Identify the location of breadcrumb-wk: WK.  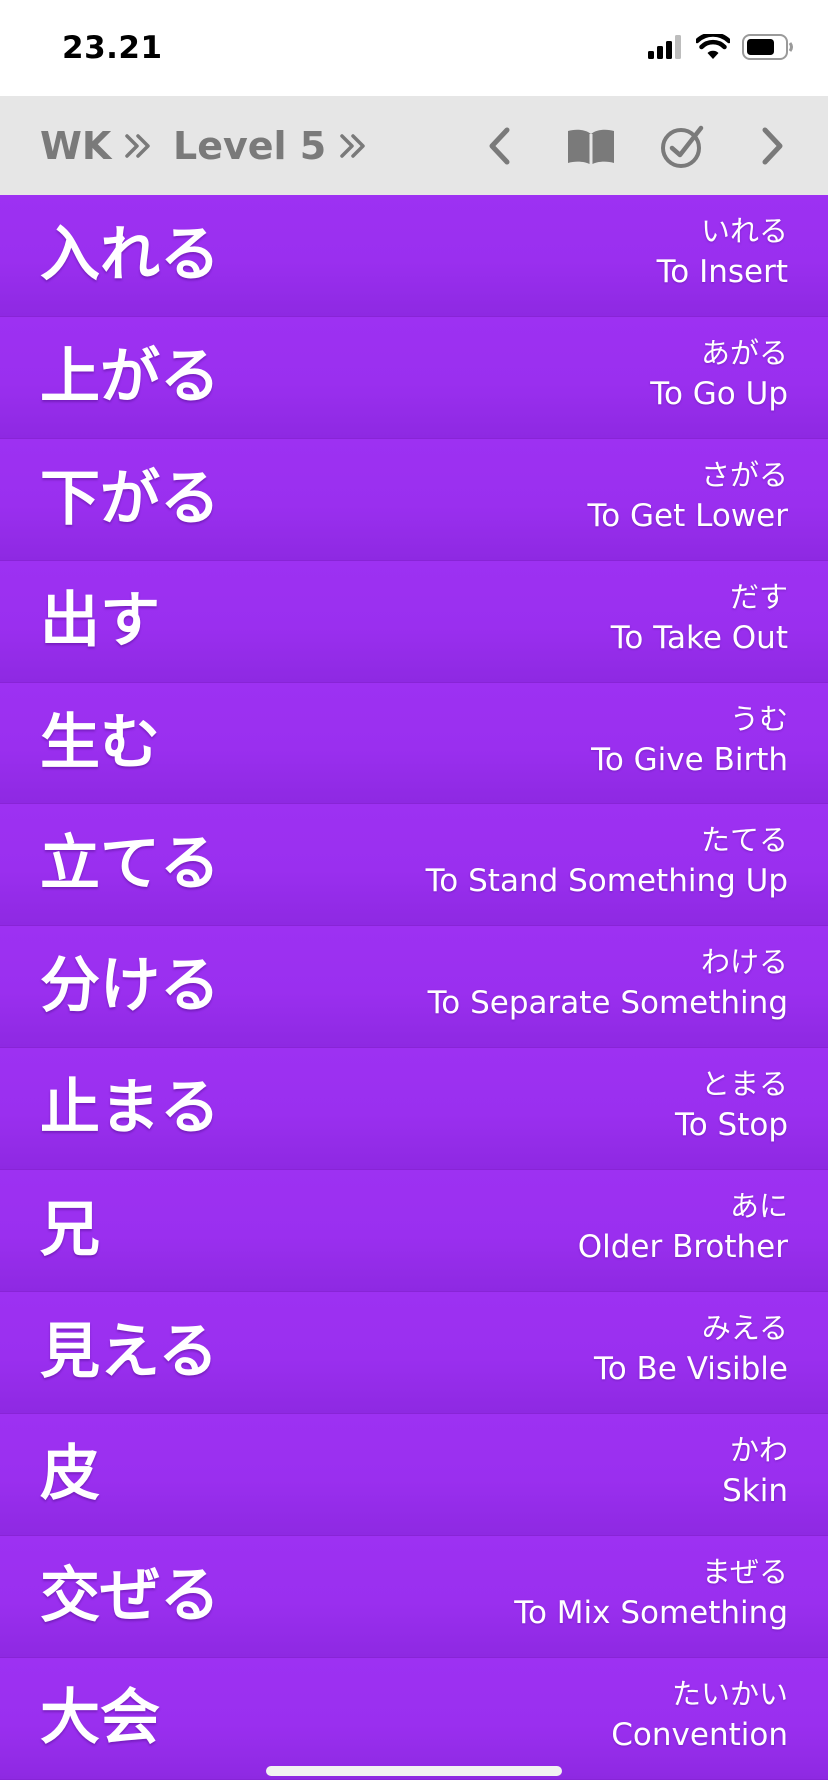
(96, 145).